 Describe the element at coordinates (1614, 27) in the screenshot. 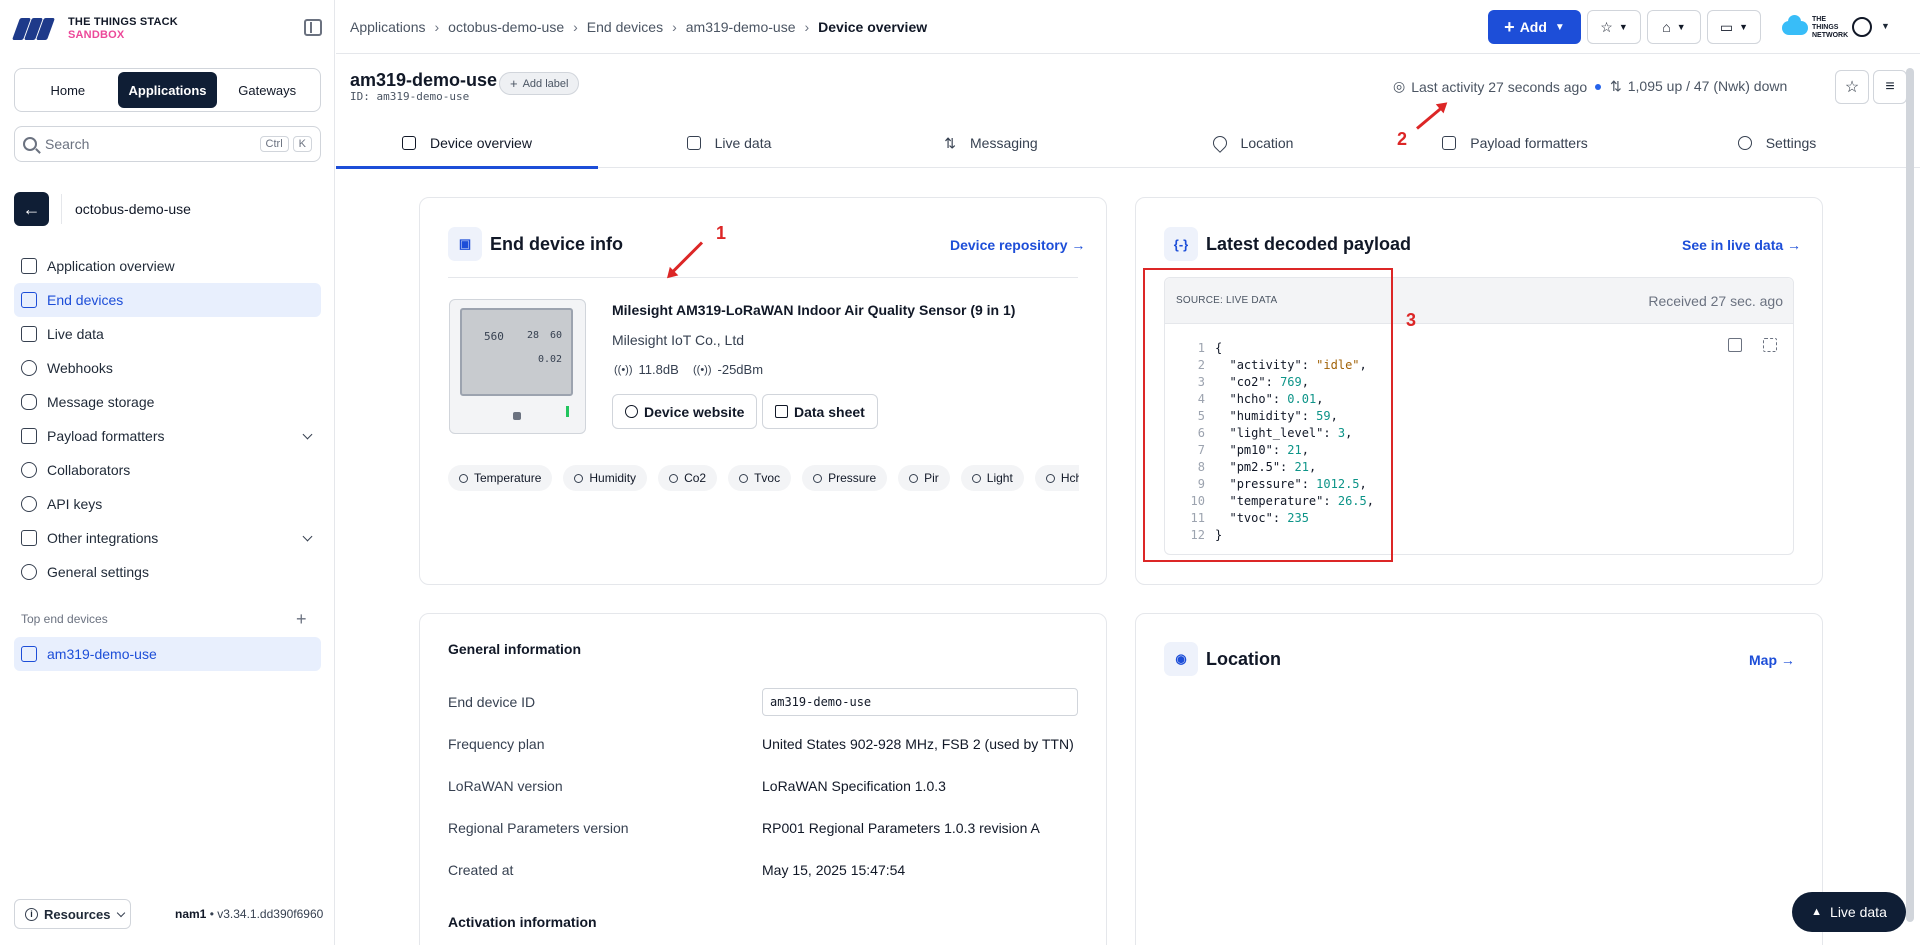

I see `bookmarks-button: ☆ ▼` at that location.